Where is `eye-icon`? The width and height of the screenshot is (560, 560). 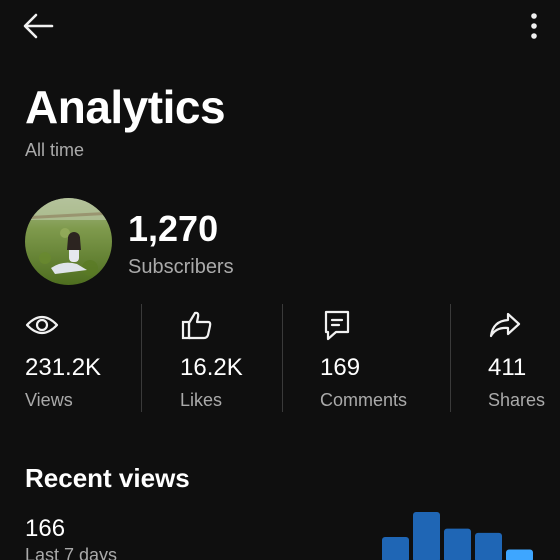
eye-icon is located at coordinates (42, 325).